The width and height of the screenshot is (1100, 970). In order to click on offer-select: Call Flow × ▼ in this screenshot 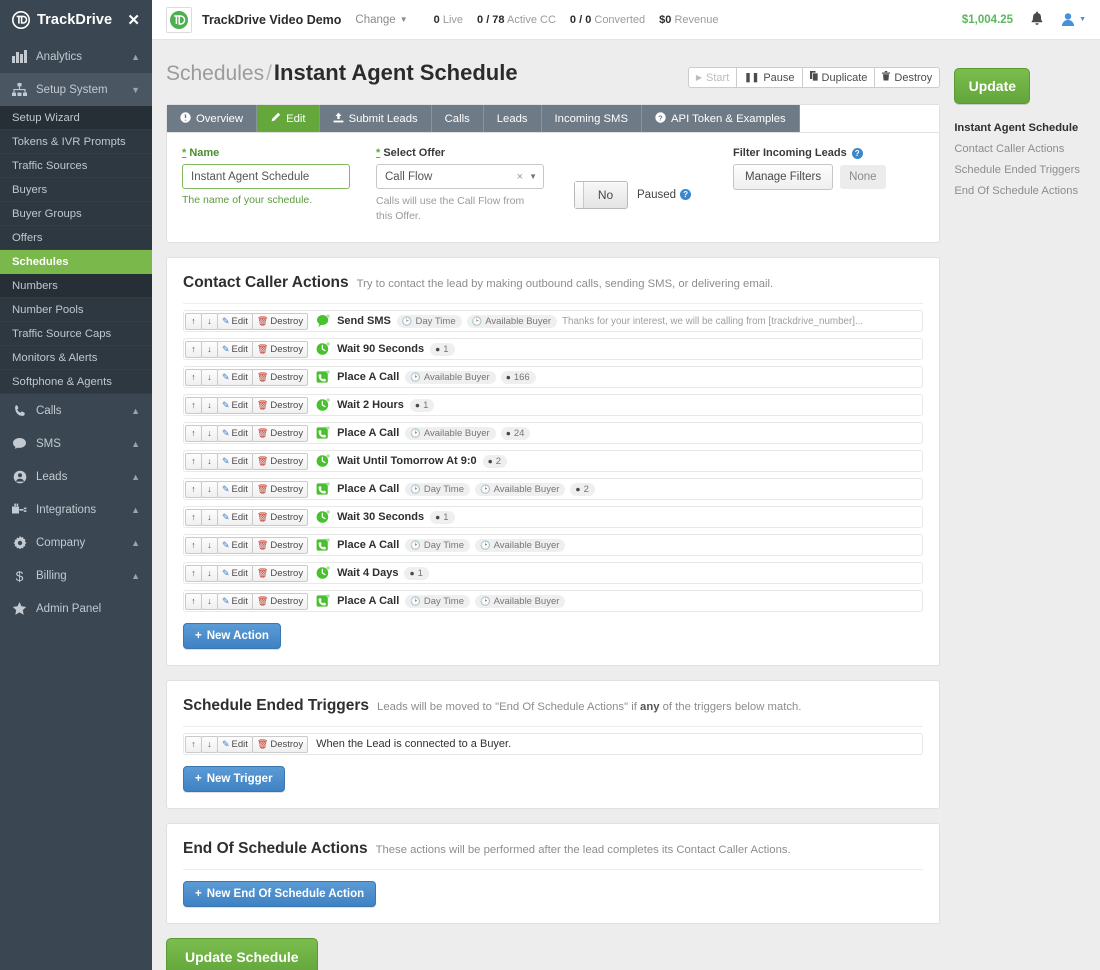, I will do `click(460, 176)`.